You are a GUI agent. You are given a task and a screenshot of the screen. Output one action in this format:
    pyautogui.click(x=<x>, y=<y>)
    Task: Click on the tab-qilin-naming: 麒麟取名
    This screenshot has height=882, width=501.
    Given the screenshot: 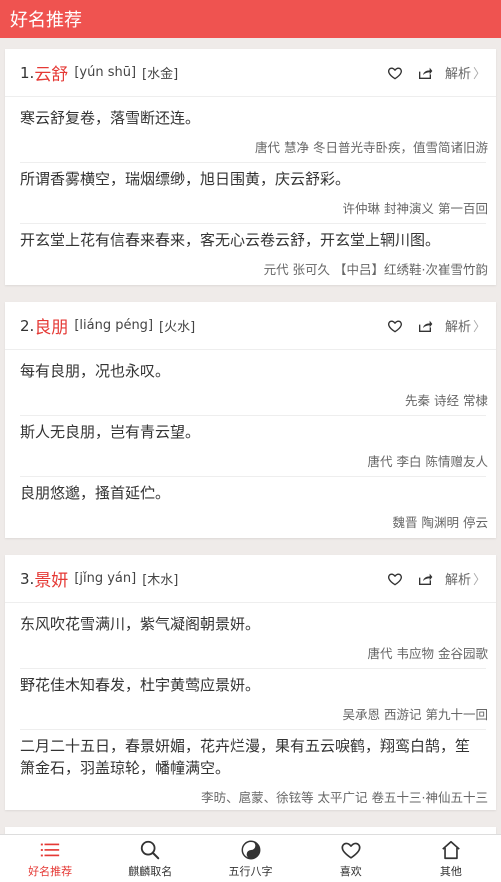 What is the action you would take?
    pyautogui.click(x=150, y=858)
    